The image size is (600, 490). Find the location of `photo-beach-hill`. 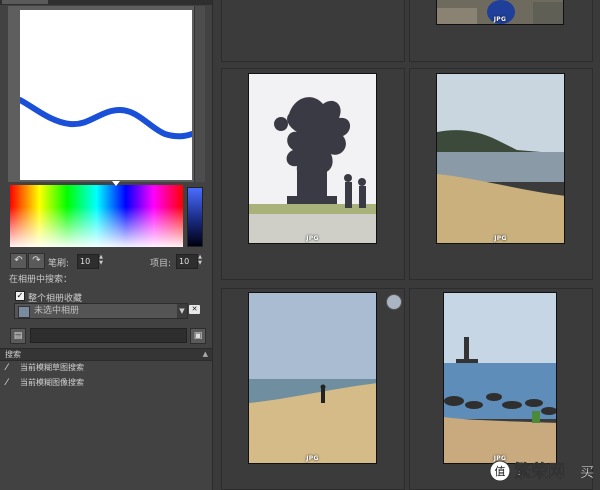

photo-beach-hill is located at coordinates (500, 158).